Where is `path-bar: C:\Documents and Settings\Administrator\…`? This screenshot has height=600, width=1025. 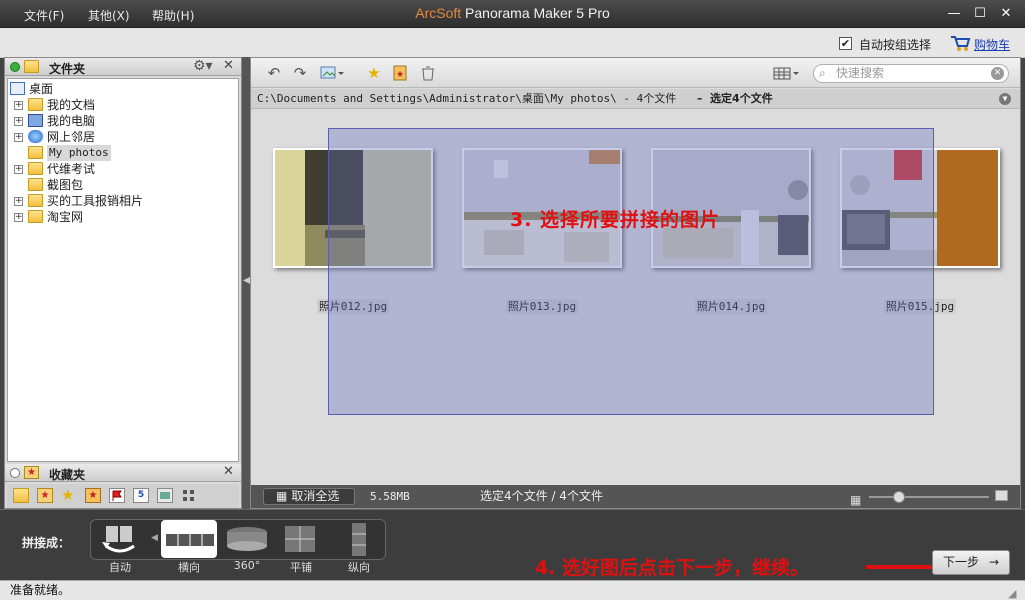
path-bar: C:\Documents and Settings\Administrator\… is located at coordinates (635, 99).